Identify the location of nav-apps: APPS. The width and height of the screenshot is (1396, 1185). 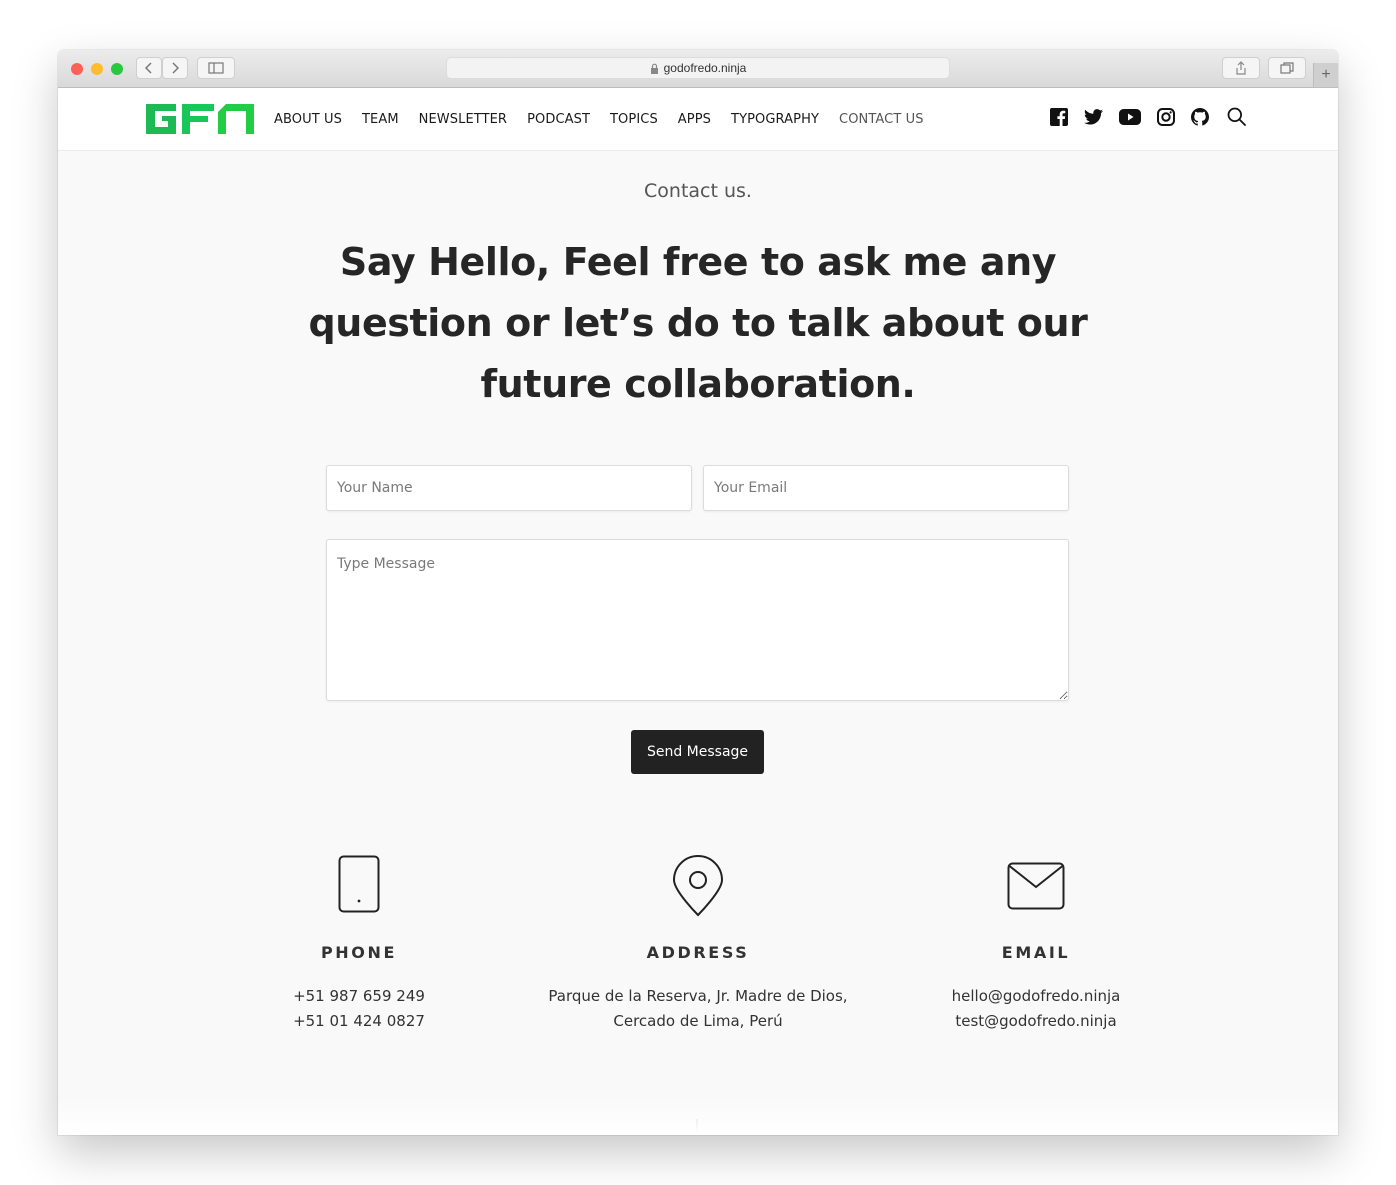
(694, 119).